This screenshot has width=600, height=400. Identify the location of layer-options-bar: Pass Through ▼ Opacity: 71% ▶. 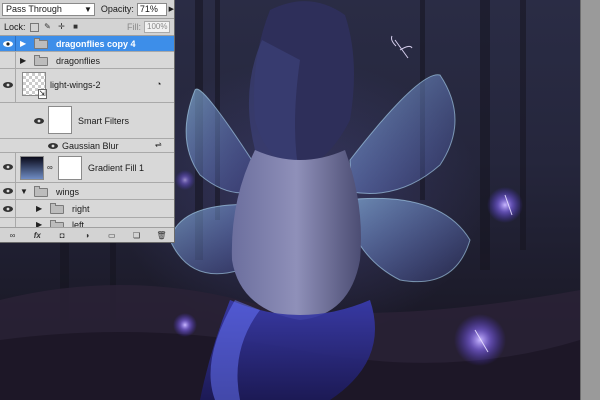
(87, 9).